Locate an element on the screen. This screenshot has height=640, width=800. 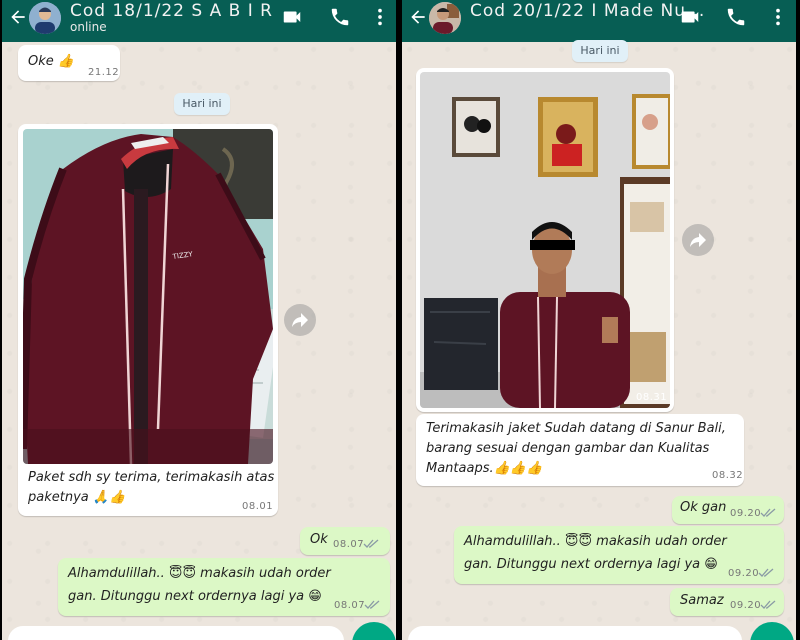
message-time: 21.12 is located at coordinates (104, 72).